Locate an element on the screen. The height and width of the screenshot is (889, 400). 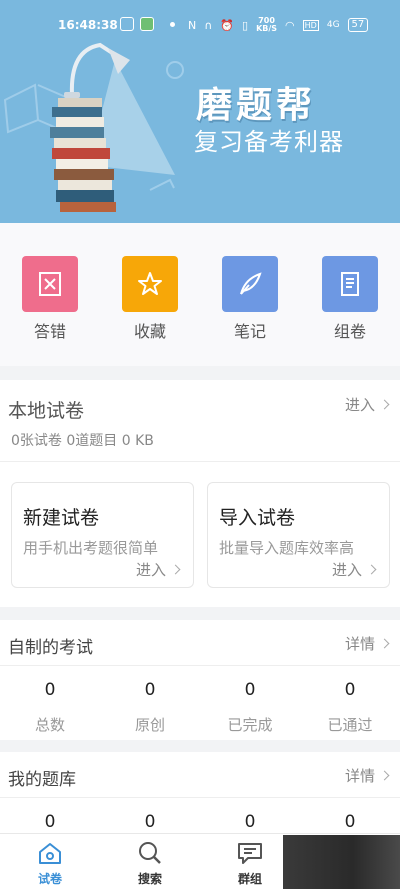
stat-label: 已通过 is located at coordinates (350, 725).